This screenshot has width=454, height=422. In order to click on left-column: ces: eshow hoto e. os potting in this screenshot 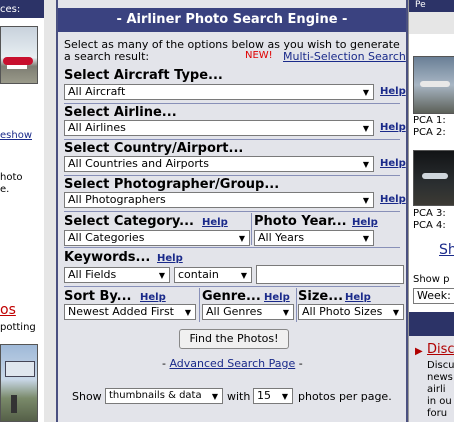, I will do `click(22, 211)`.